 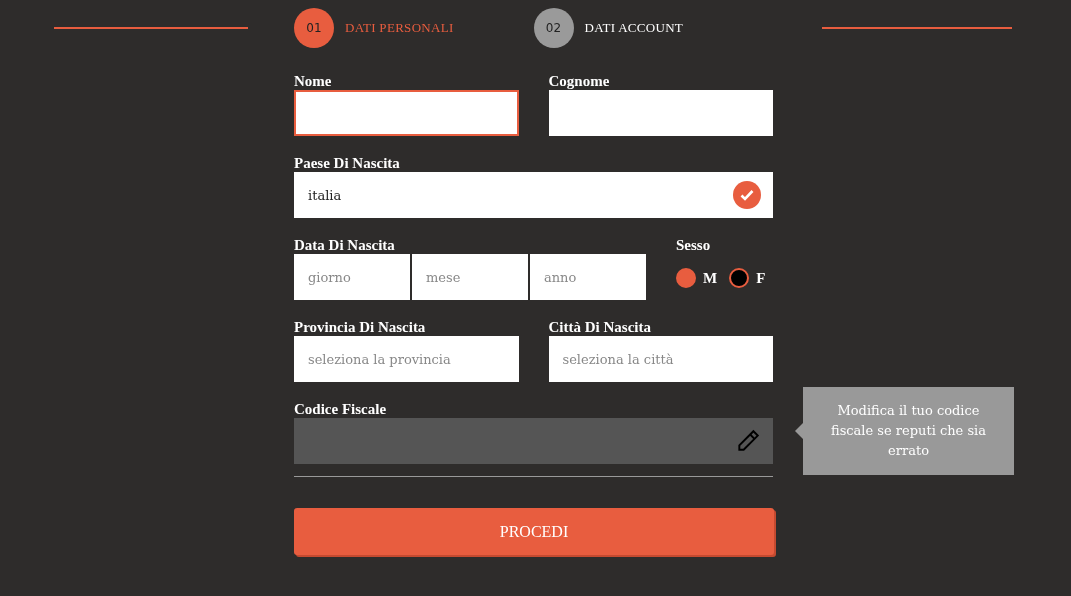 I want to click on date-field: anno, so click(x=588, y=277).